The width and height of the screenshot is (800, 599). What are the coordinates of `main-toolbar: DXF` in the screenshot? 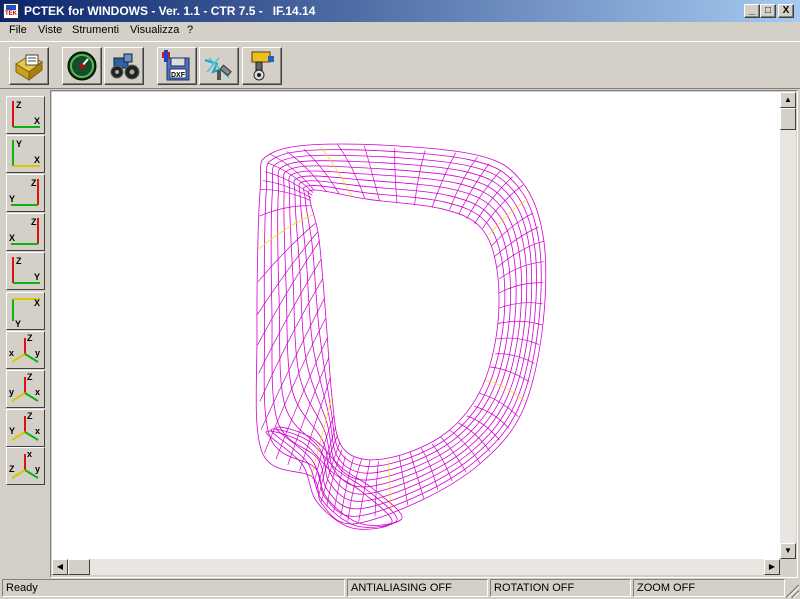 It's located at (400, 65).